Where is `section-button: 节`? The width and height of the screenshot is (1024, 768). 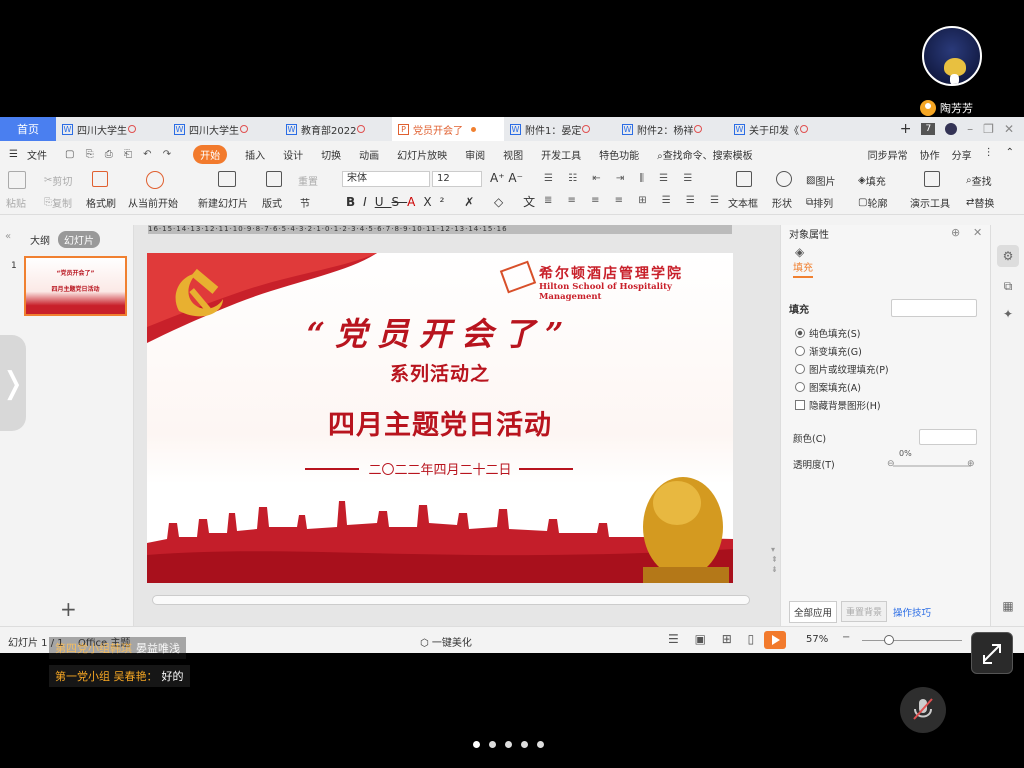
section-button: 节 is located at coordinates (305, 202).